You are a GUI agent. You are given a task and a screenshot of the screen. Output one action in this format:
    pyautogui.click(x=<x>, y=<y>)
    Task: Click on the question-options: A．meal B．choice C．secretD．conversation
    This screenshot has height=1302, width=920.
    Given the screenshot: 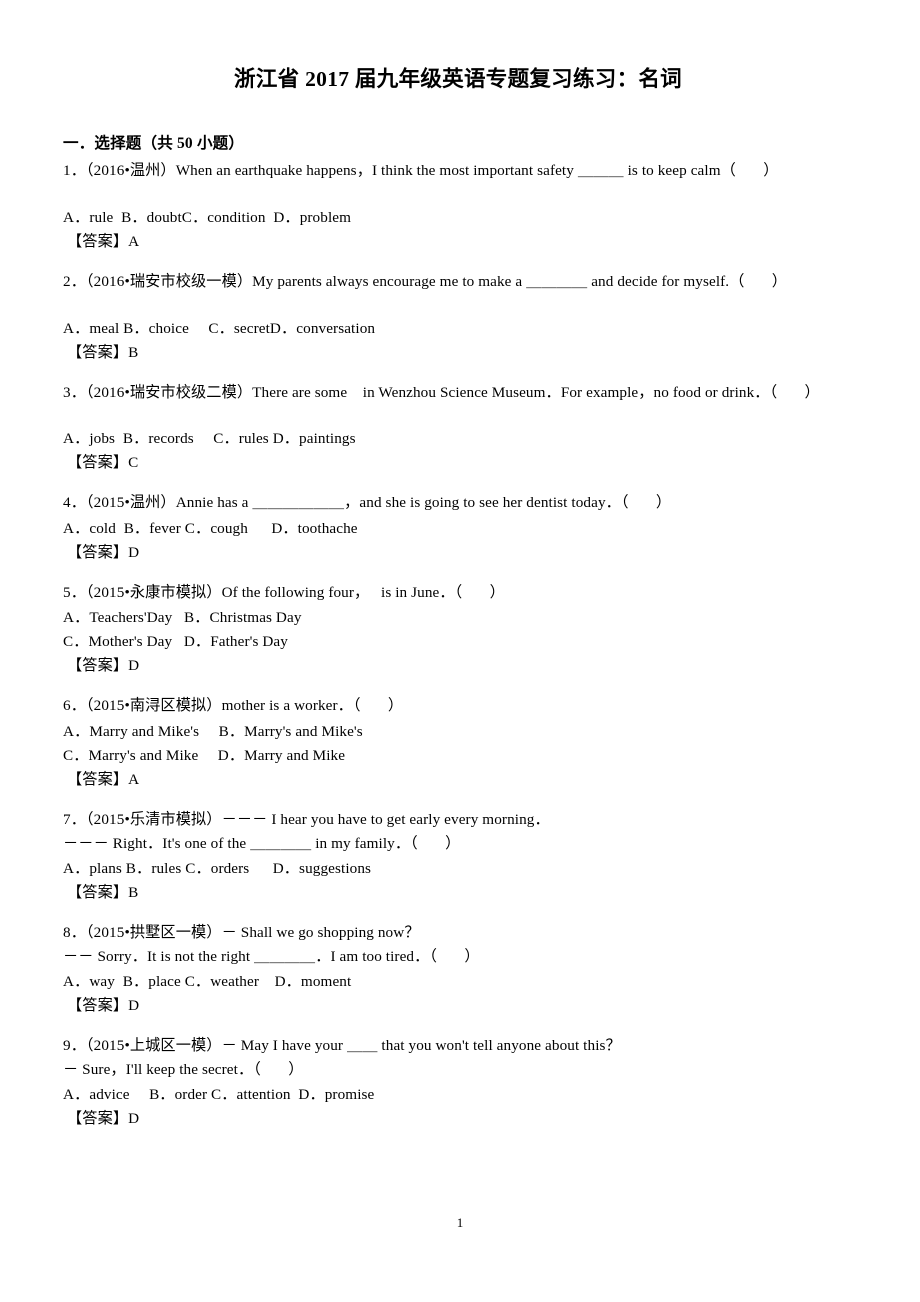 What is the action you would take?
    pyautogui.click(x=458, y=329)
    